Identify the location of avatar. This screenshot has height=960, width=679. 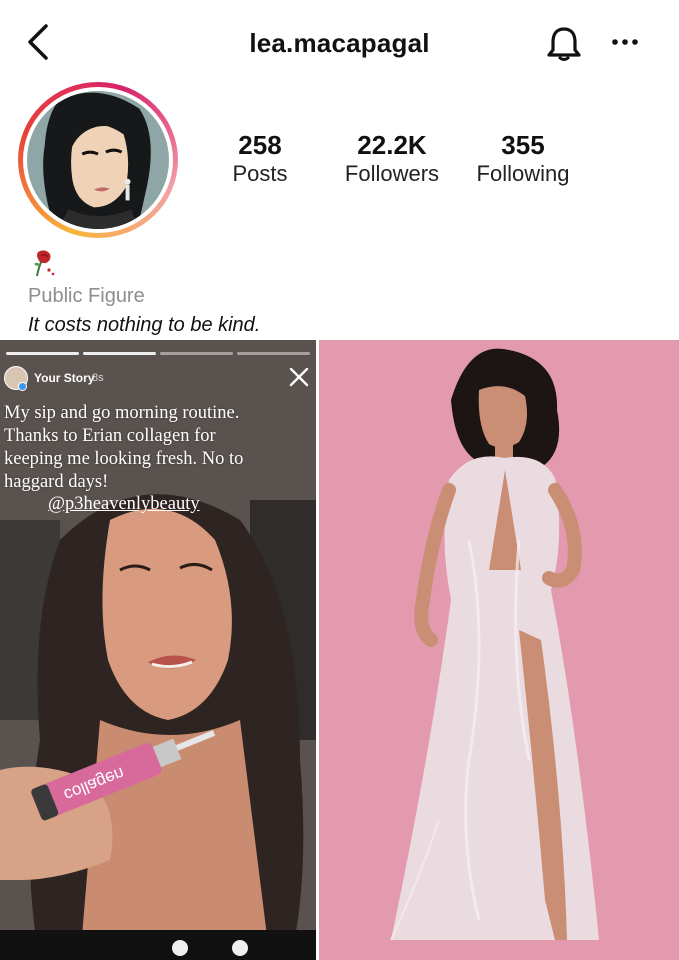
(98, 160).